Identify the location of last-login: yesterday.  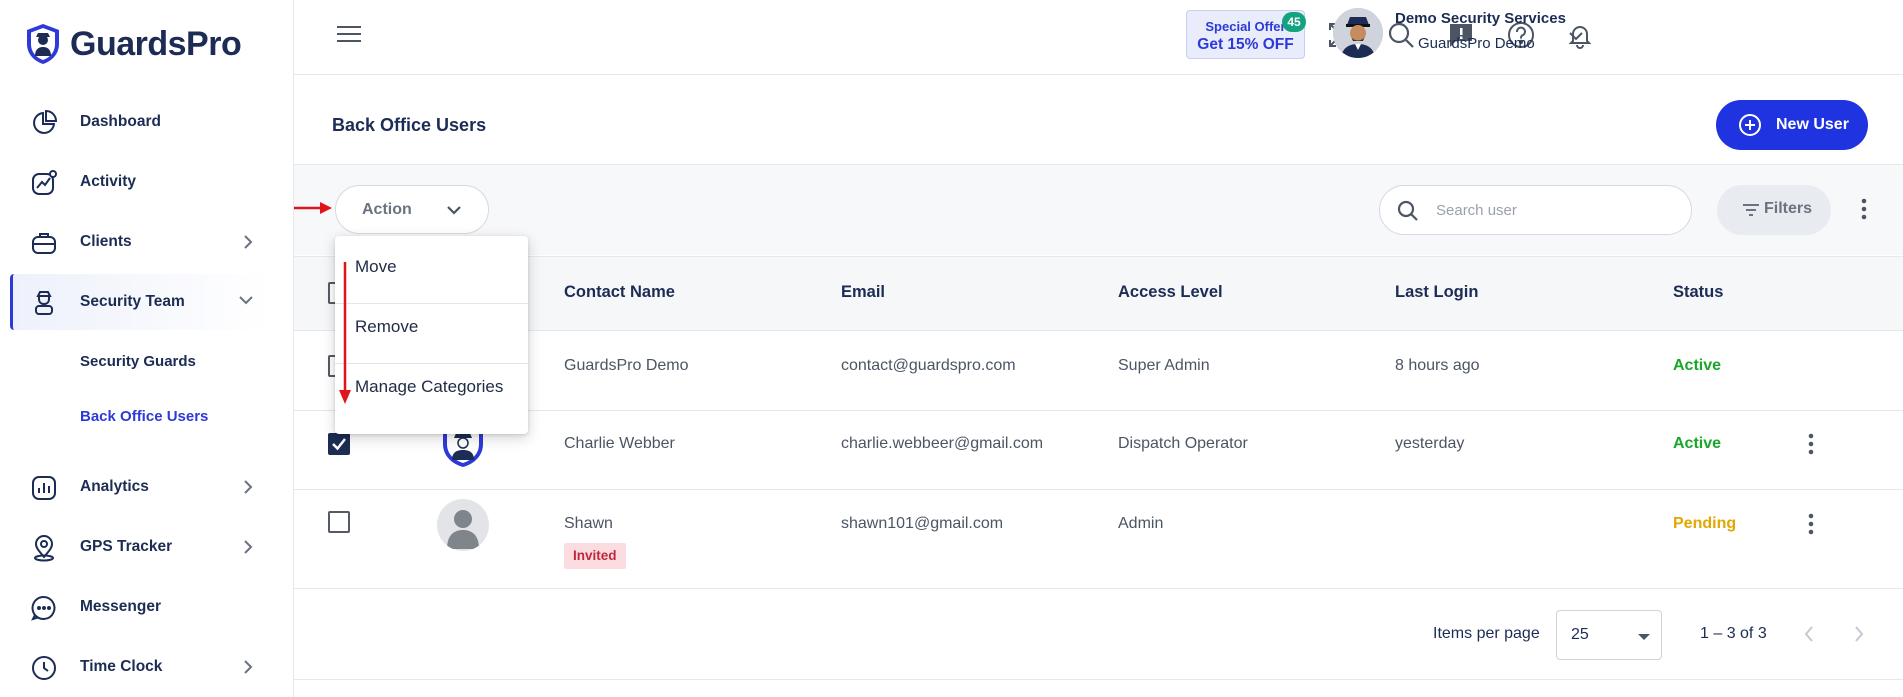
(1430, 443).